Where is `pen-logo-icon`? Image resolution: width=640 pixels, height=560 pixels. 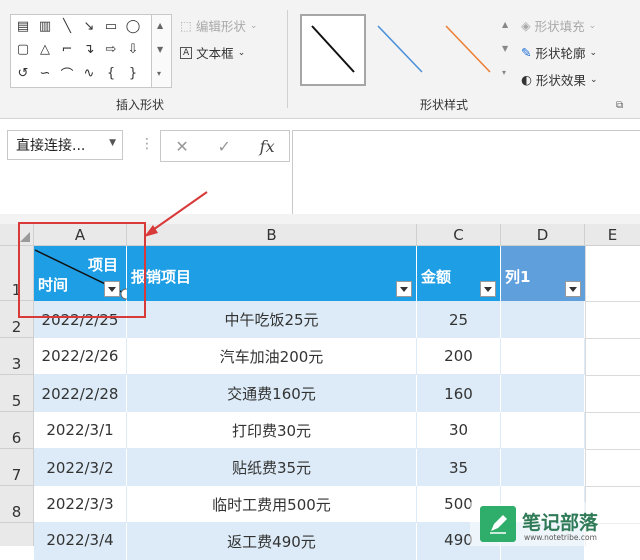
pen-logo-icon is located at coordinates (498, 524).